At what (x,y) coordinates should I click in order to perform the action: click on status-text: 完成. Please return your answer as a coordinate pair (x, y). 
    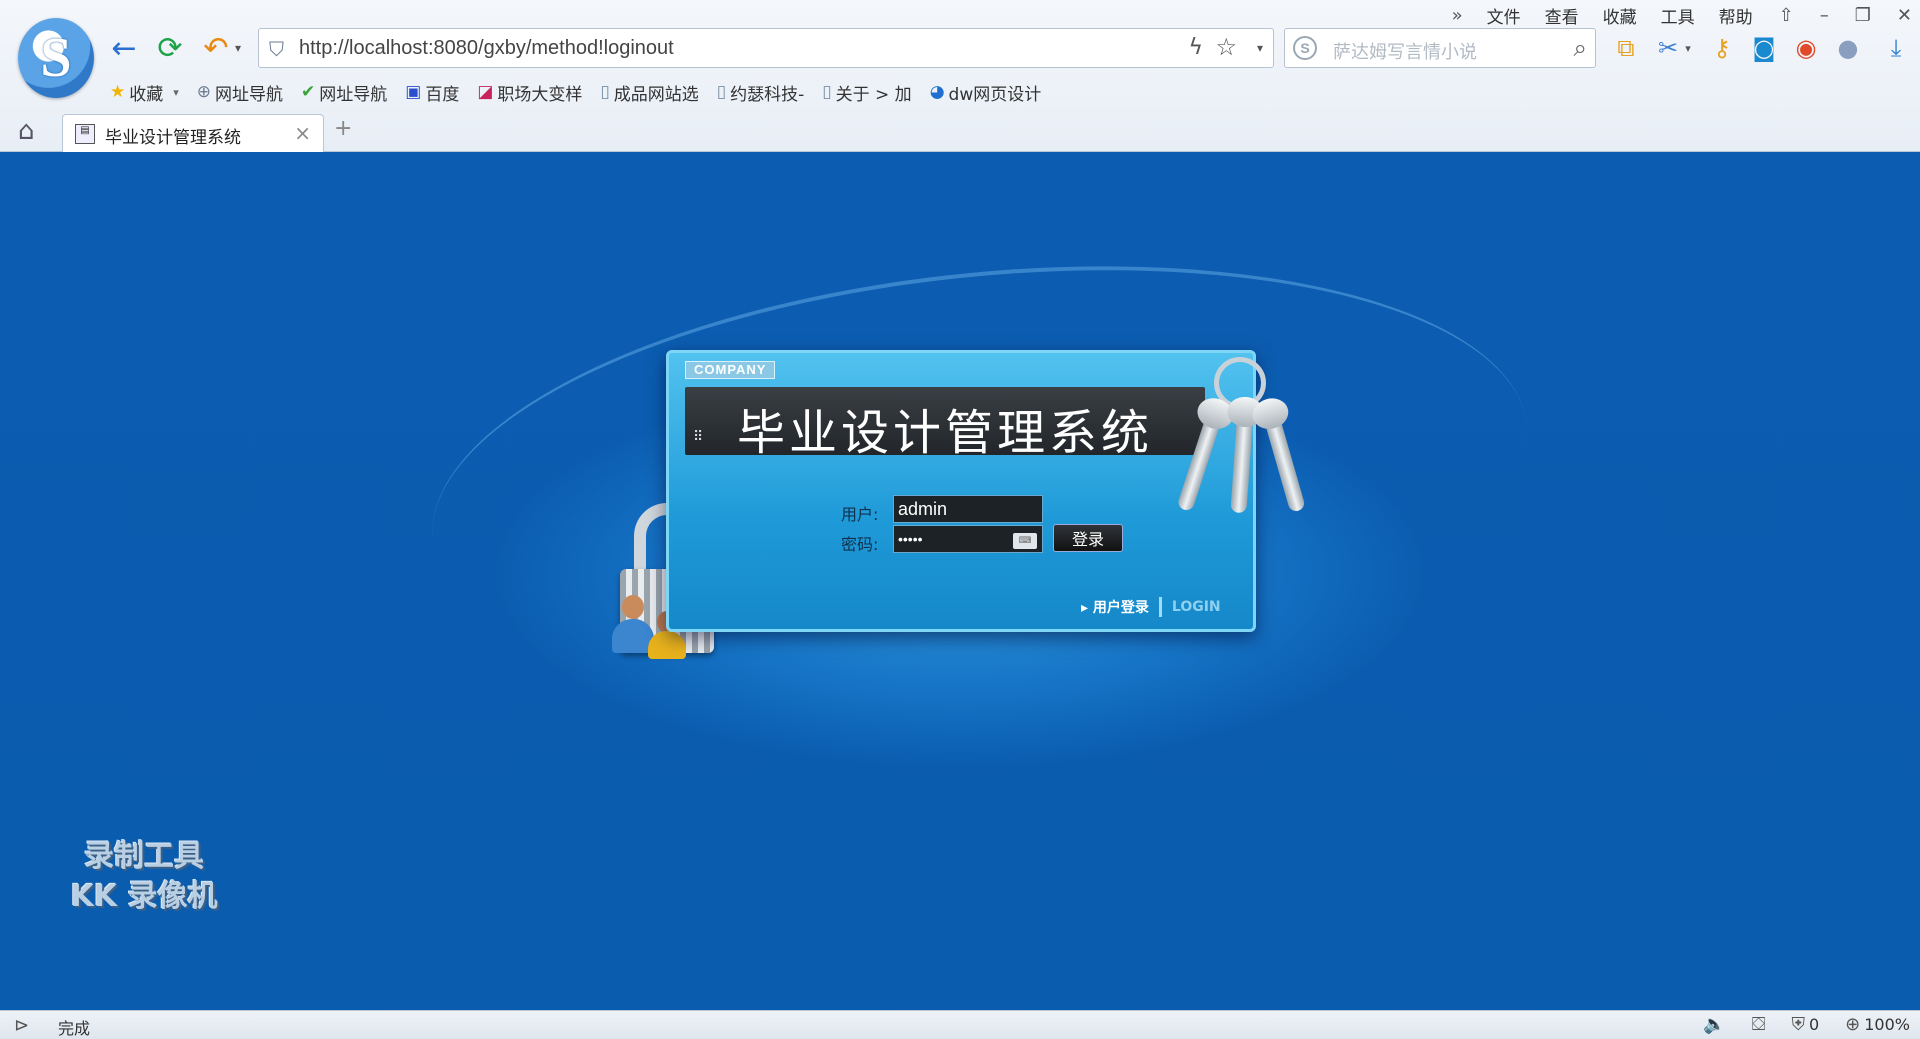
    Looking at the image, I should click on (74, 1028).